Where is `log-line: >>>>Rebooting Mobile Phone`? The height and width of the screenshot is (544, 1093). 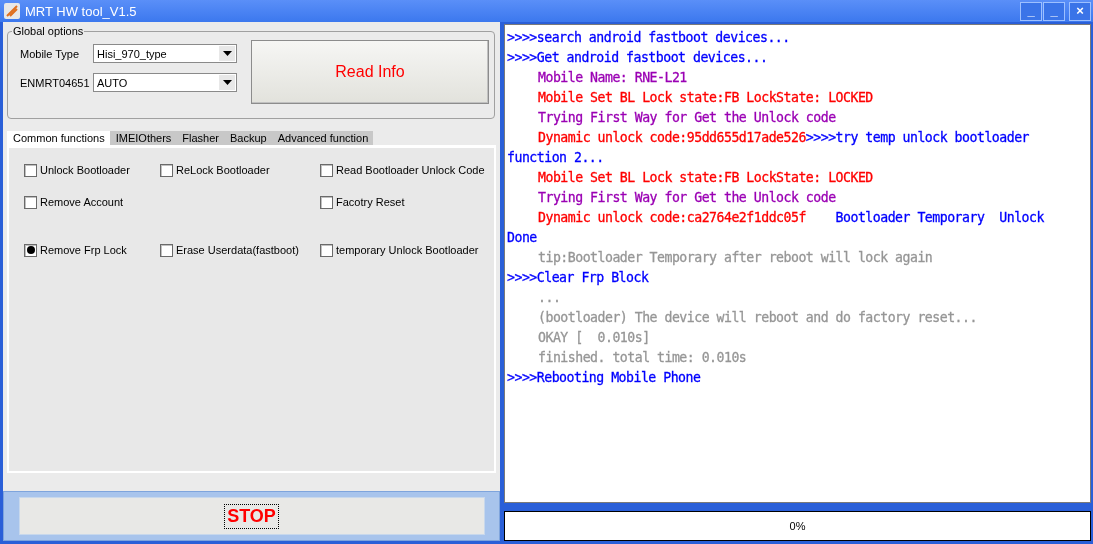
log-line: >>>>Rebooting Mobile Phone is located at coordinates (604, 378).